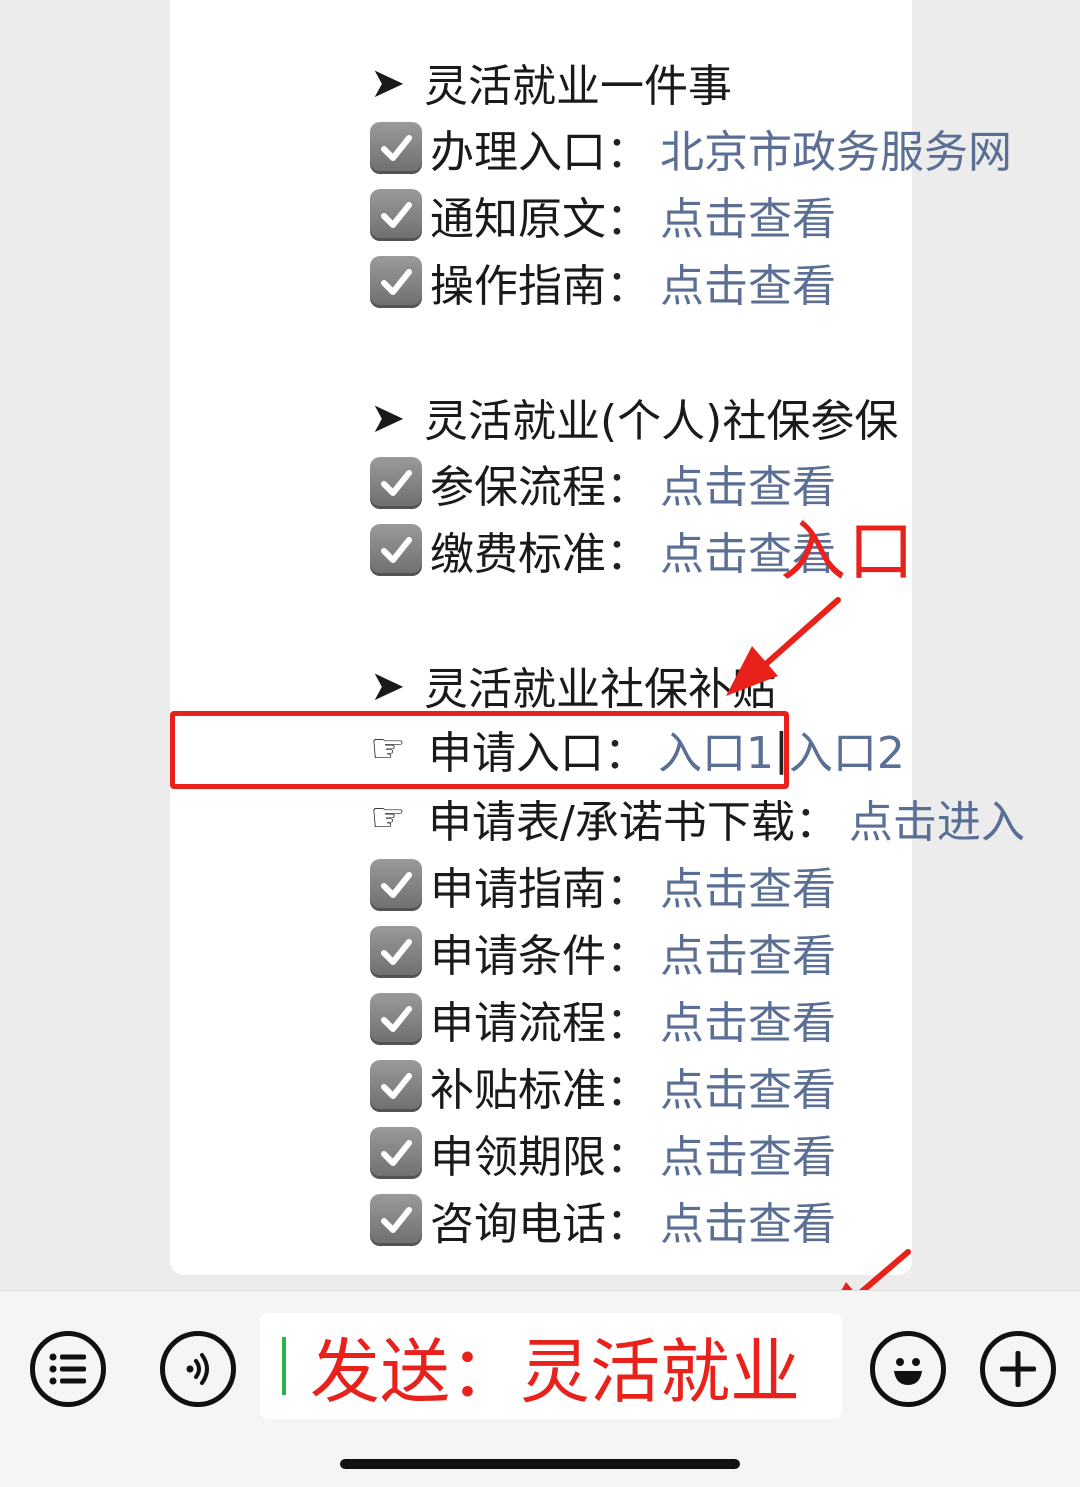 Image resolution: width=1080 pixels, height=1487 pixels. Describe the element at coordinates (284, 1366) in the screenshot. I see `text-caret` at that location.